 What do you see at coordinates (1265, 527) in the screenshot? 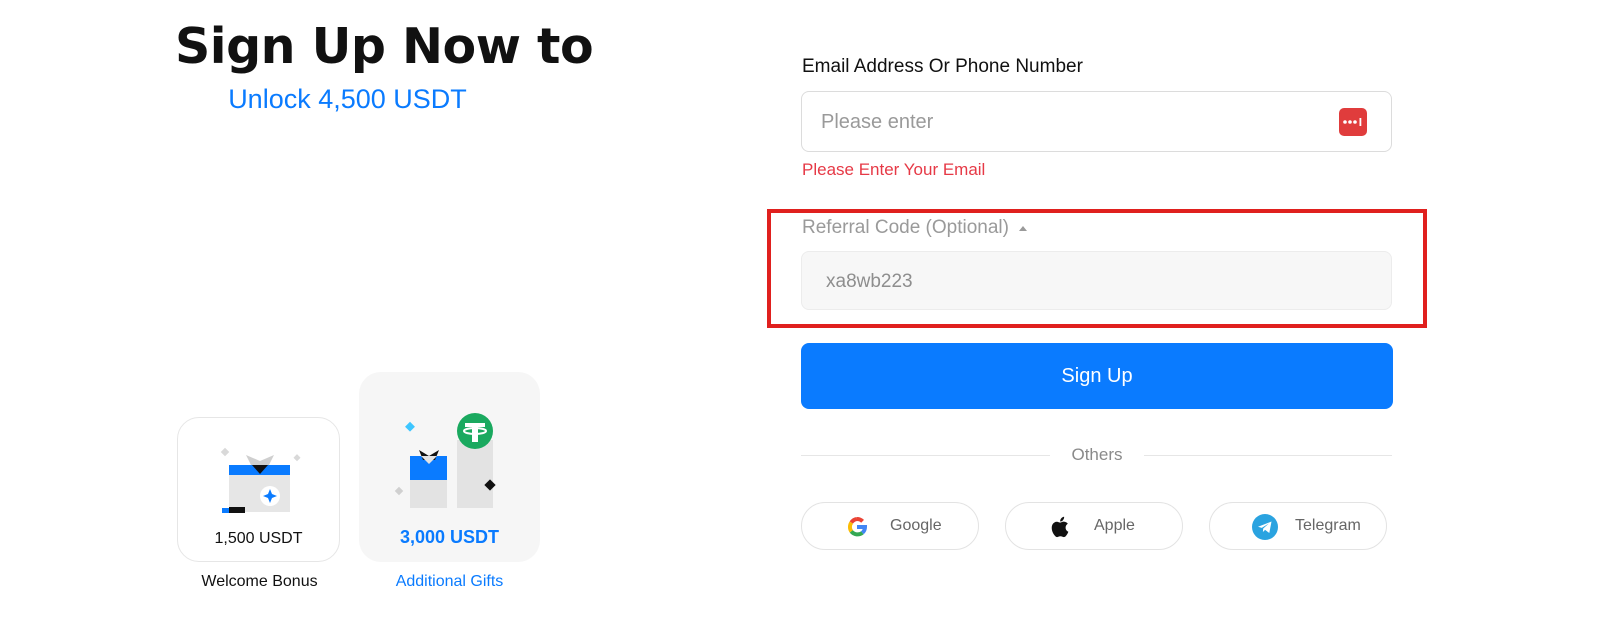
I see `telegram-icon` at bounding box center [1265, 527].